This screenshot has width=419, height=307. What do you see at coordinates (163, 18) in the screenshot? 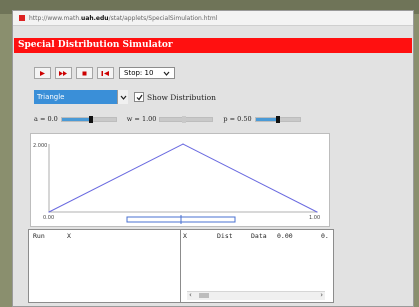
I see `url-path: /stat/applets/SpecialSimulation.html` at bounding box center [163, 18].